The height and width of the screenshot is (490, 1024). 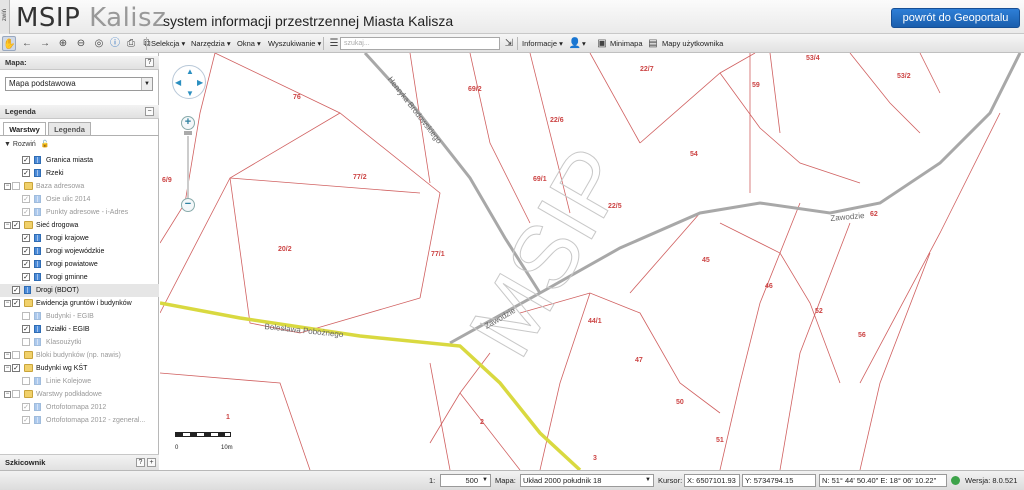 What do you see at coordinates (334, 43) in the screenshot?
I see `list-icon: ☰` at bounding box center [334, 43].